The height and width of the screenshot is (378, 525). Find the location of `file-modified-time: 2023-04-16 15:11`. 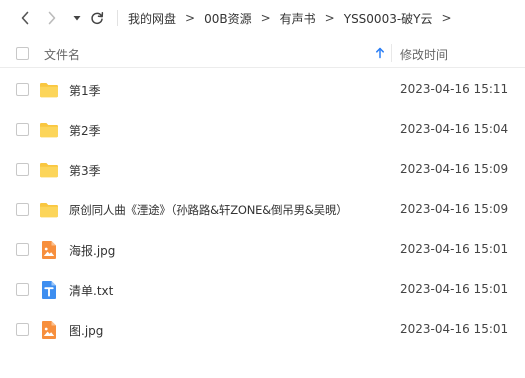

file-modified-time: 2023-04-16 15:11 is located at coordinates (454, 89).